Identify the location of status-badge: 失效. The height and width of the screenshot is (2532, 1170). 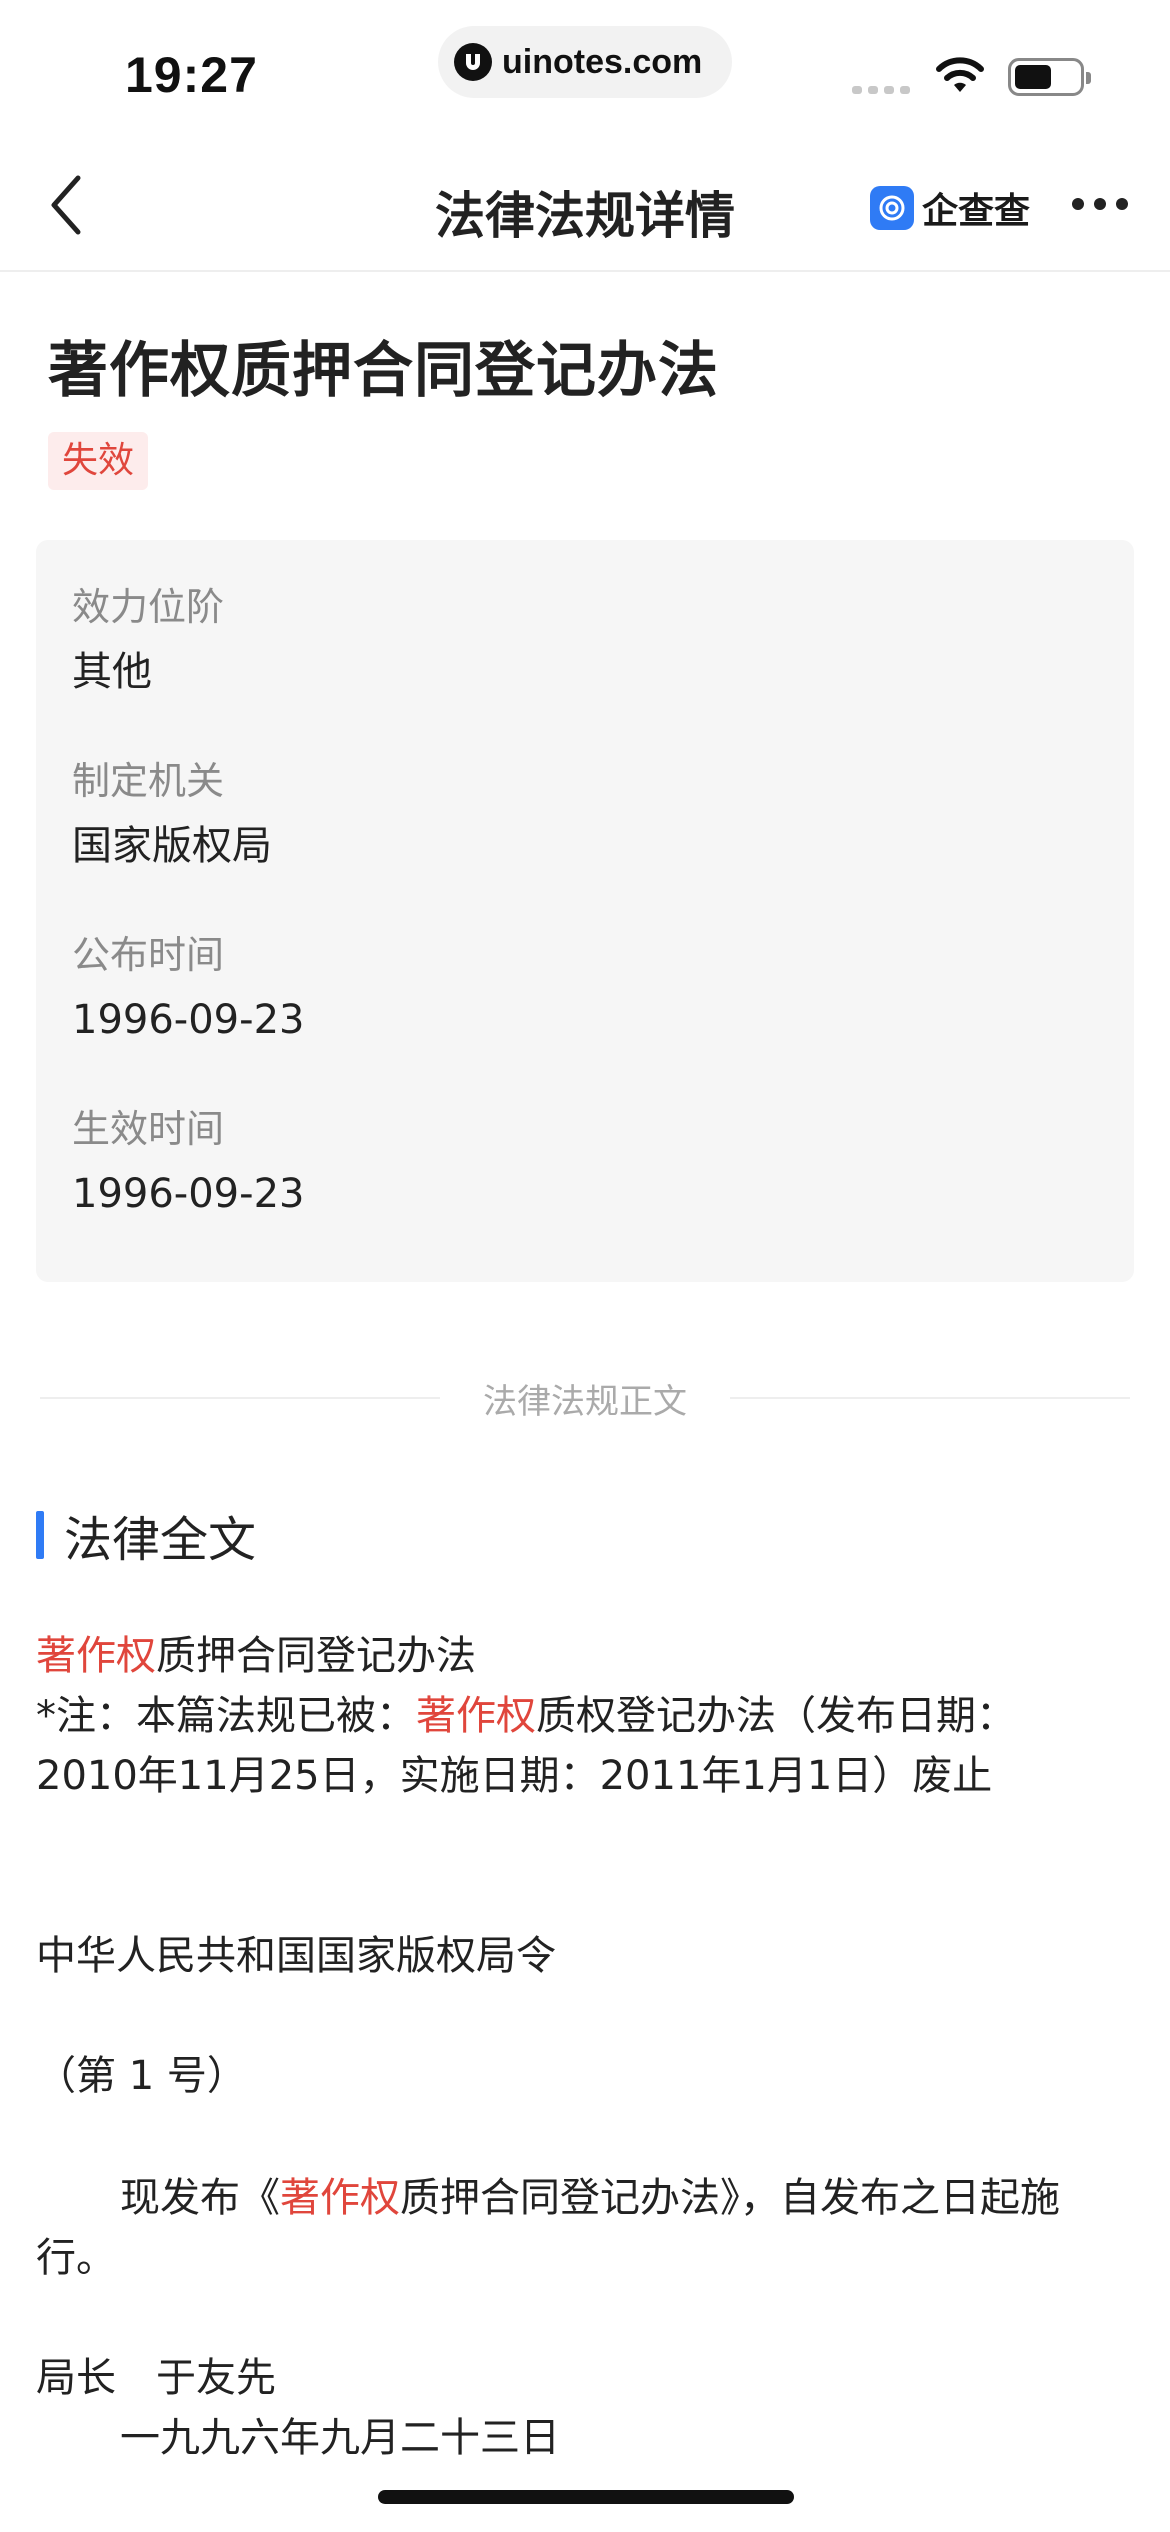
(98, 461).